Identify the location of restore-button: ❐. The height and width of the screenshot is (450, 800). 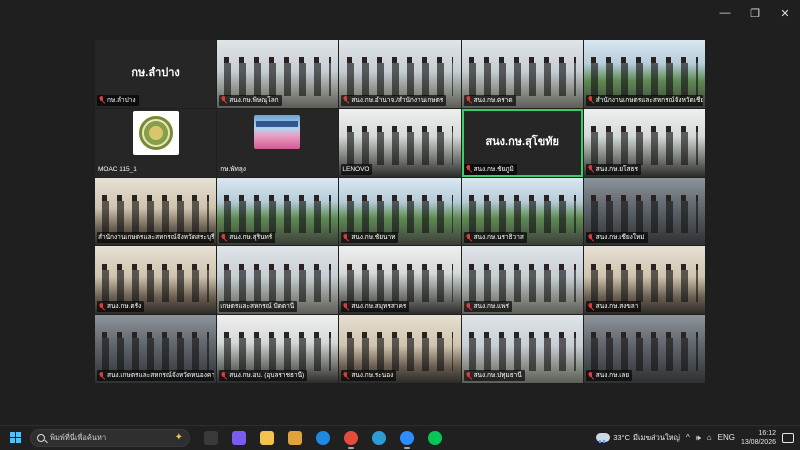
(755, 13).